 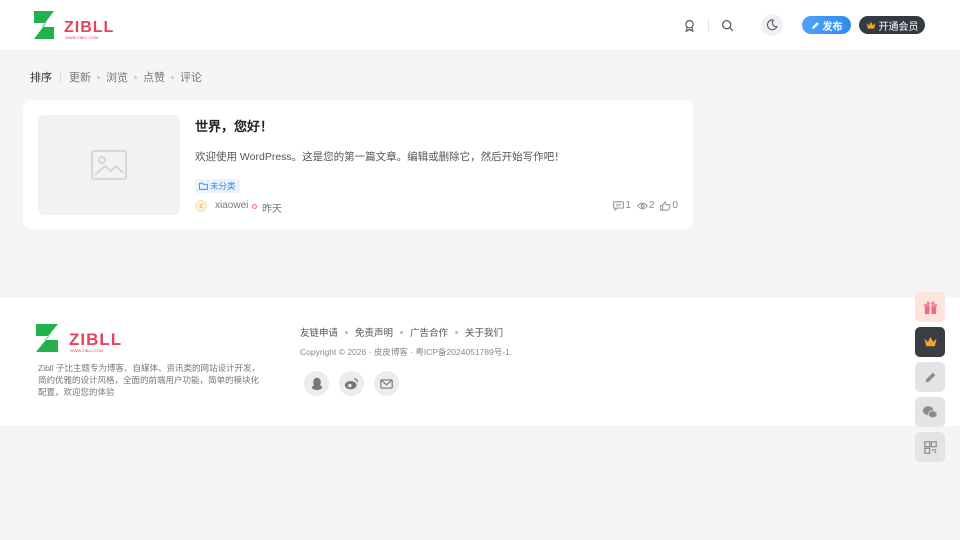 I want to click on search-icon, so click(x=727, y=25).